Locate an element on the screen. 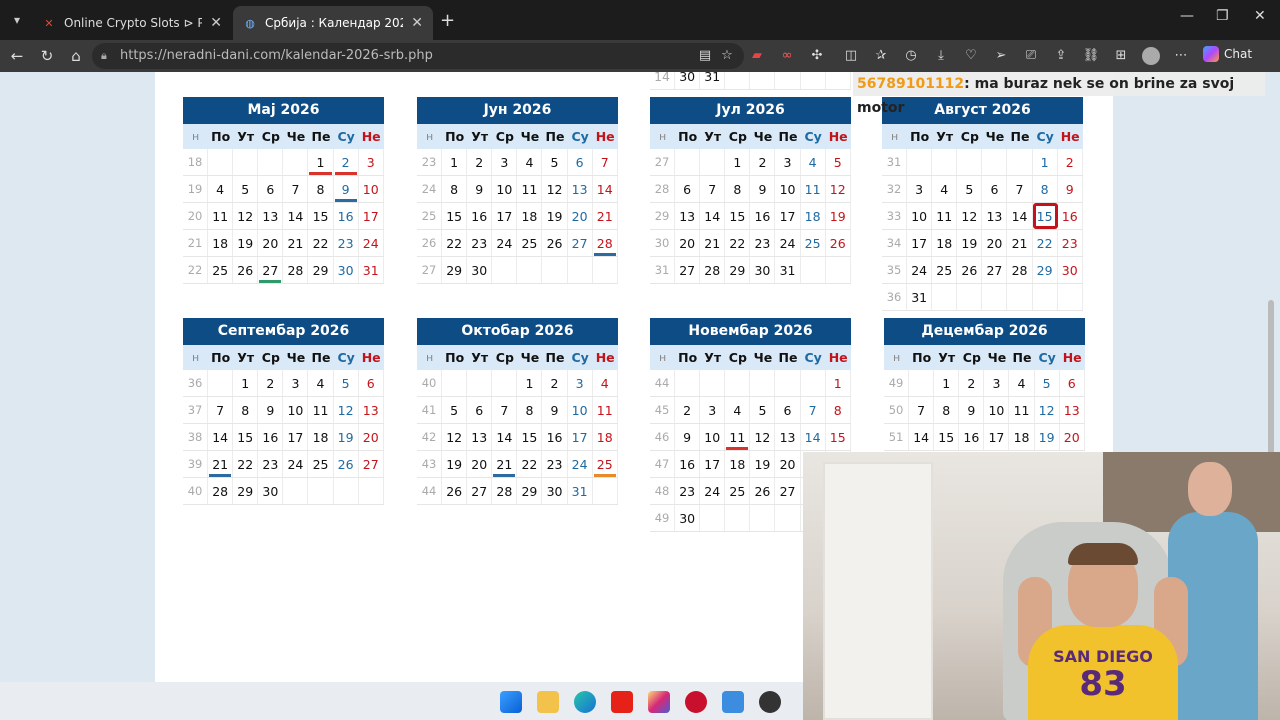 This screenshot has height=720, width=1280. instagram-icon is located at coordinates (659, 702).